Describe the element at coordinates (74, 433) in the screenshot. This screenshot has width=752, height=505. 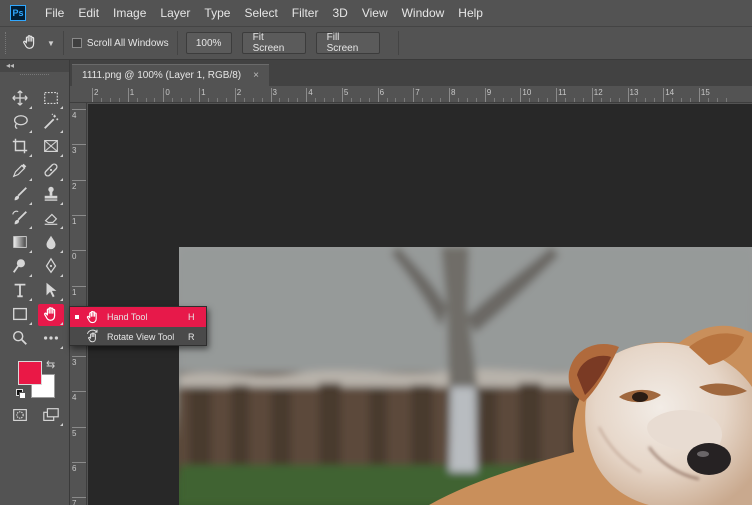
I see `ruler-label: 5` at that location.